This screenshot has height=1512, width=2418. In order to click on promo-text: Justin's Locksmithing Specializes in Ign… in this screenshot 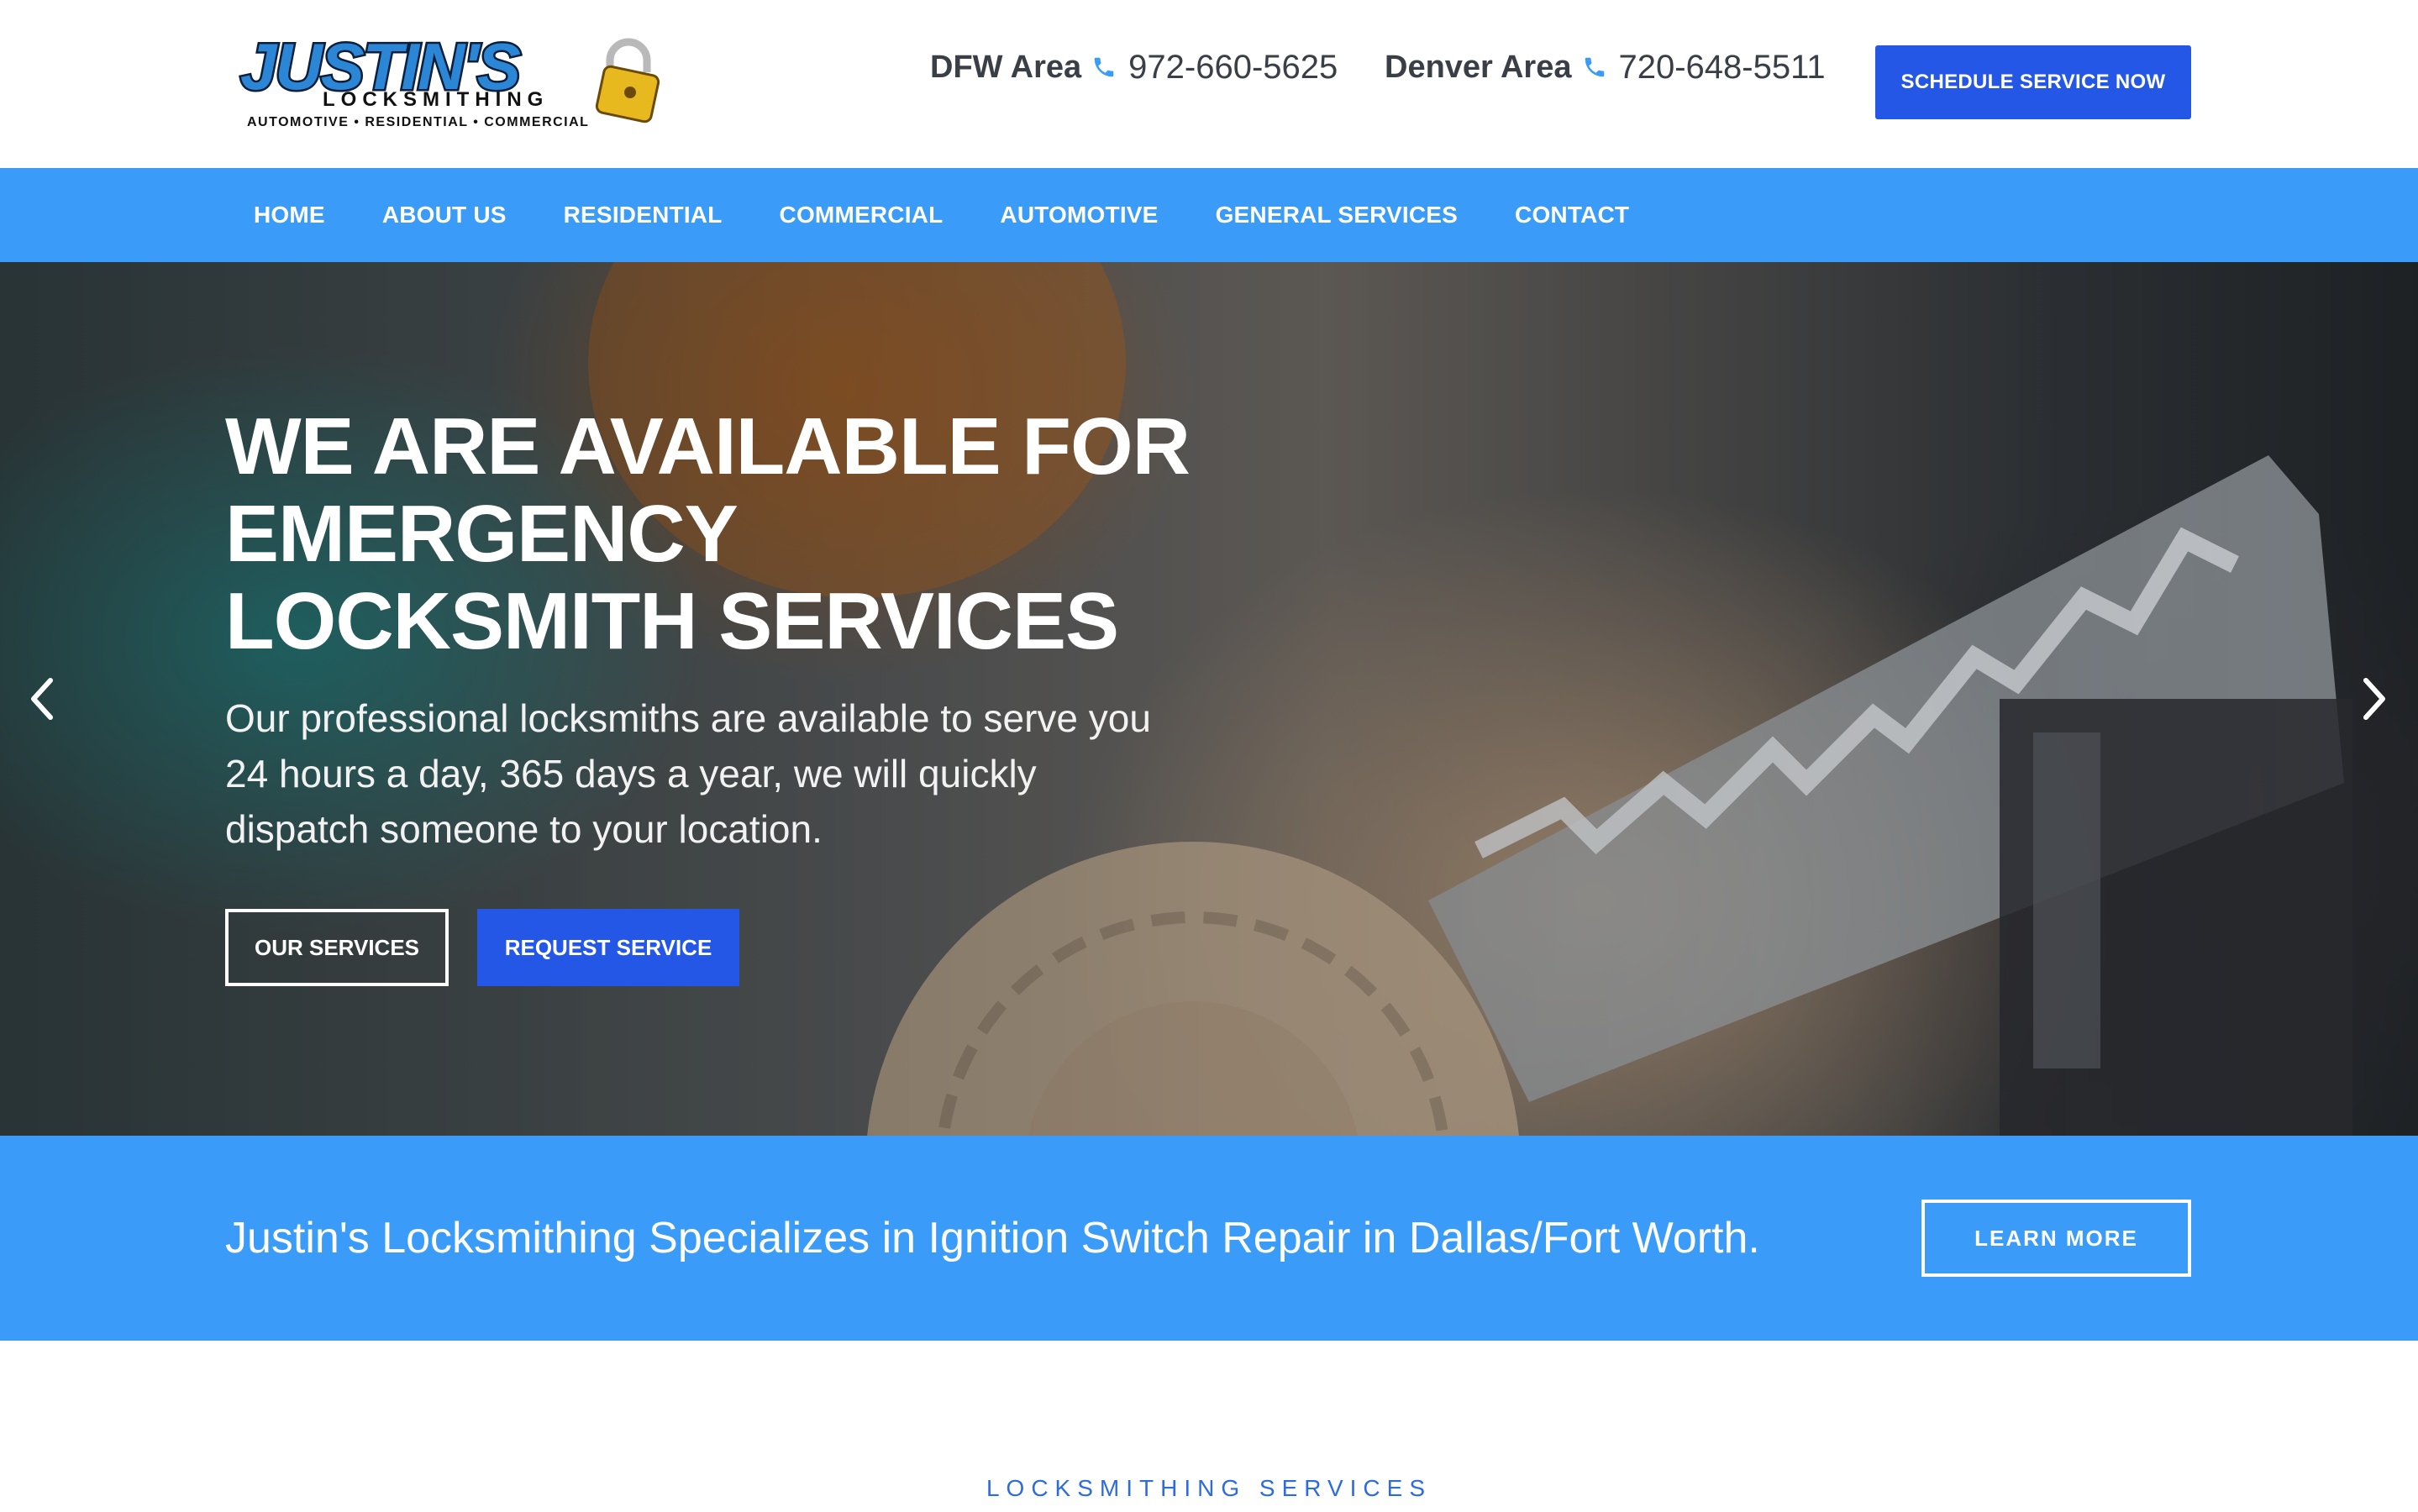, I will do `click(993, 1238)`.